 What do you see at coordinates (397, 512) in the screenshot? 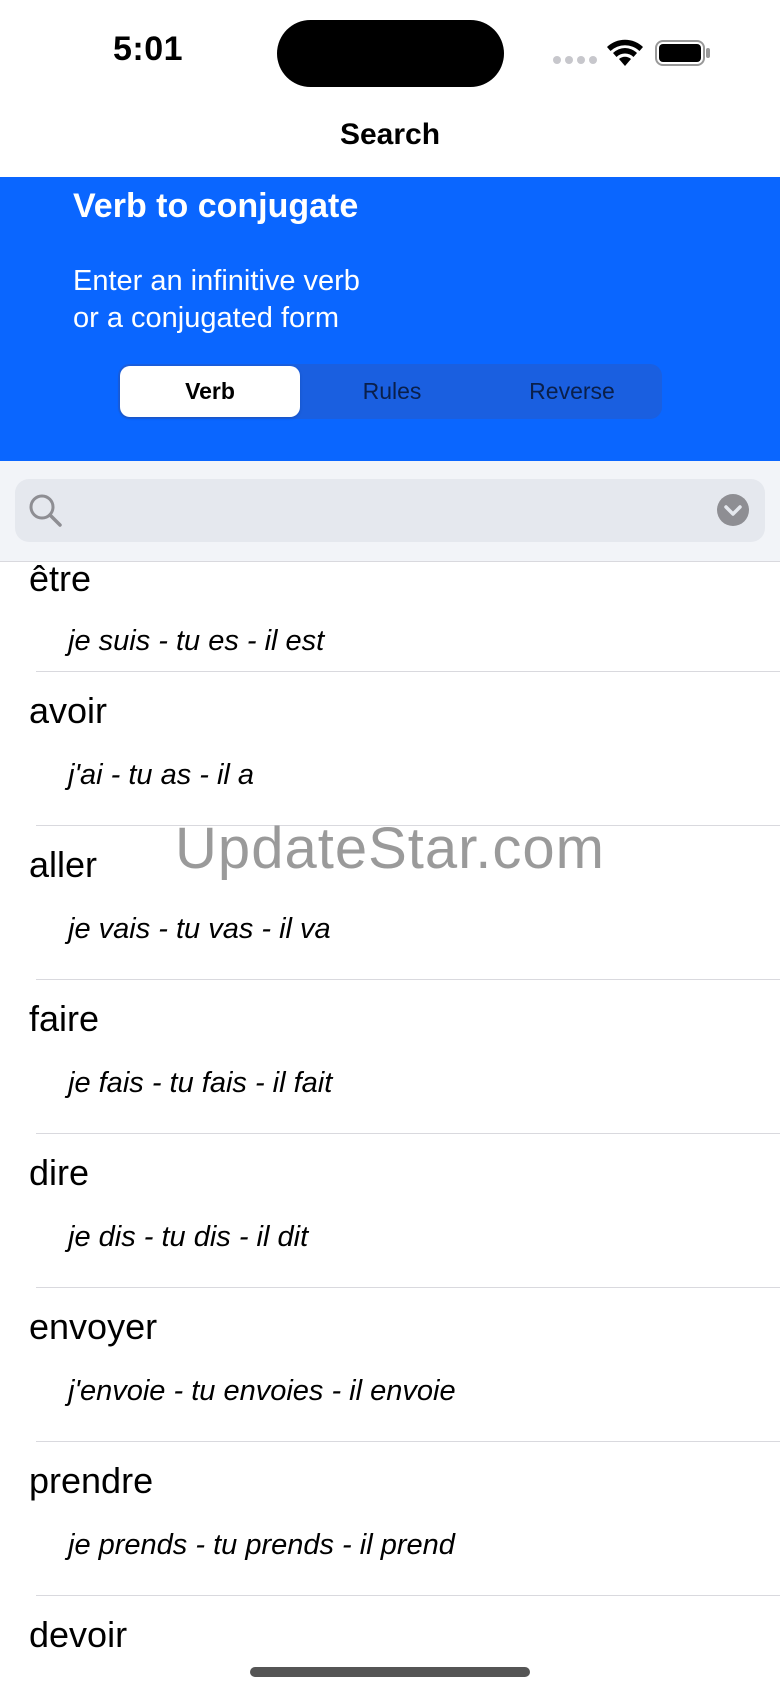
I see `search-input` at bounding box center [397, 512].